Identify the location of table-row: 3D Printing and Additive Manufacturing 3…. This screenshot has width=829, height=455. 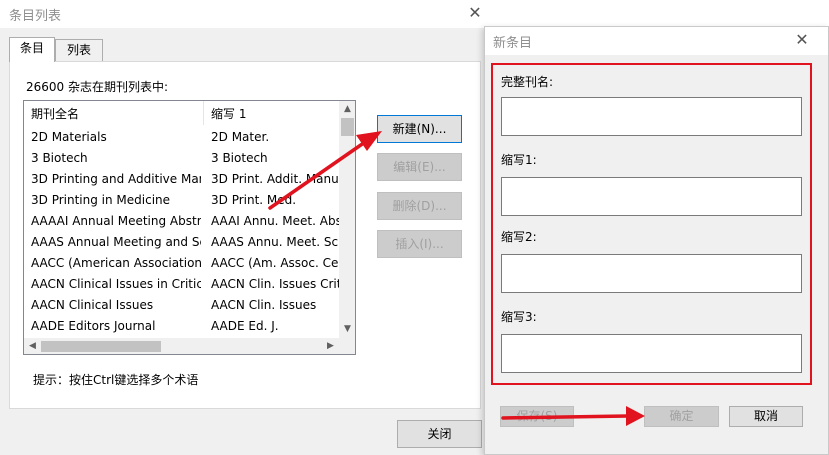
(181, 179).